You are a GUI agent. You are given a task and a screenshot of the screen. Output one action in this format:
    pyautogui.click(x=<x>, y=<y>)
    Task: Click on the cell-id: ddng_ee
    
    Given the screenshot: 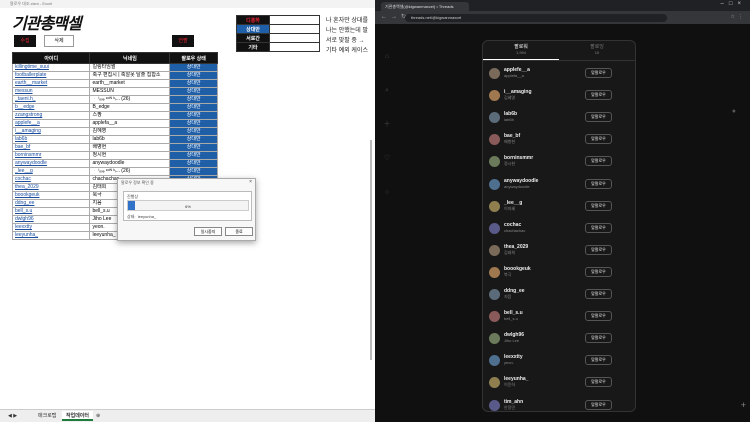 What is the action you would take?
    pyautogui.click(x=51, y=203)
    